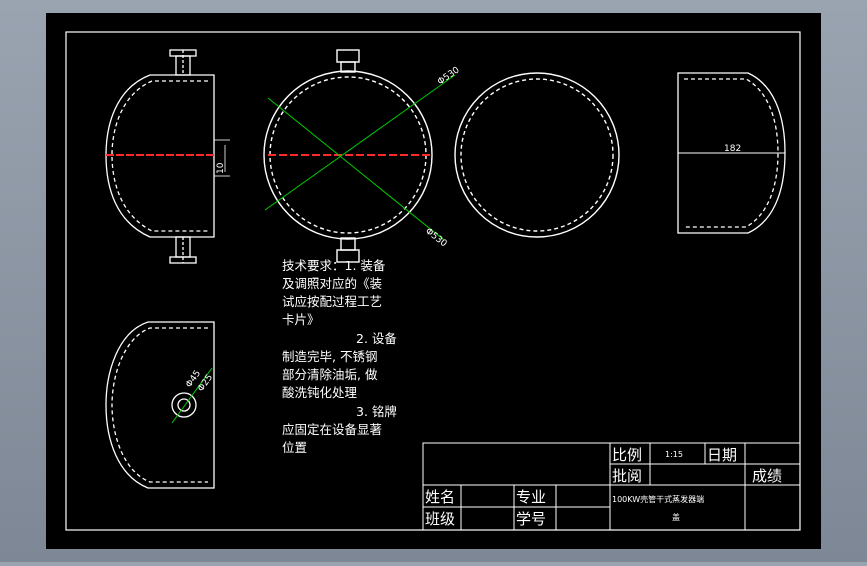 The image size is (867, 566). Describe the element at coordinates (658, 499) in the screenshot. I see `drawing-title-line1: 100KW壳管干式蒸发器端` at that location.